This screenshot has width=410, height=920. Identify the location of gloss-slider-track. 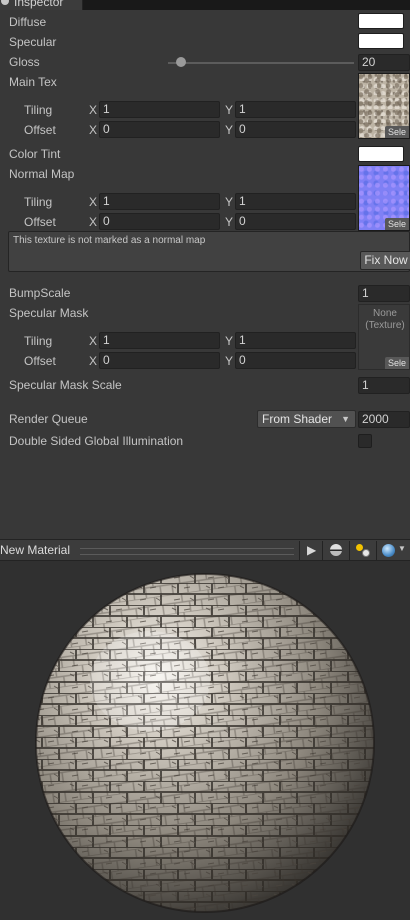
(261, 63).